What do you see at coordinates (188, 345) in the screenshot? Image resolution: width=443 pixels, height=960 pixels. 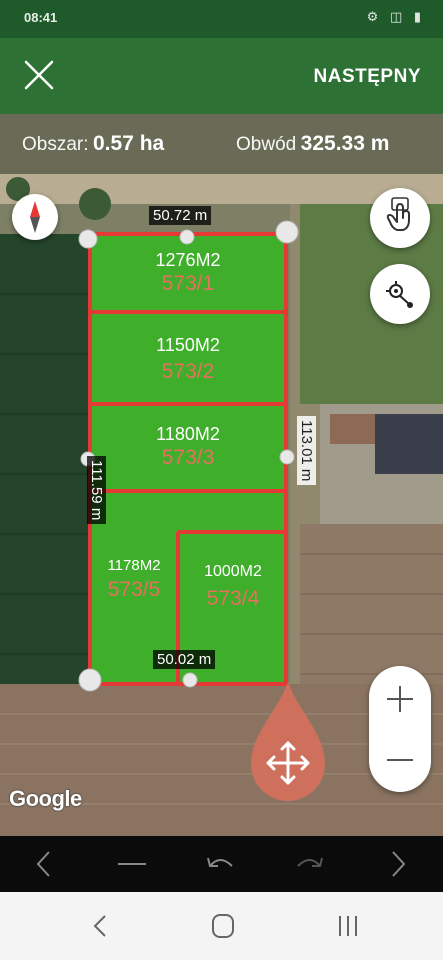 I see `plot-2-area: 1150M2` at bounding box center [188, 345].